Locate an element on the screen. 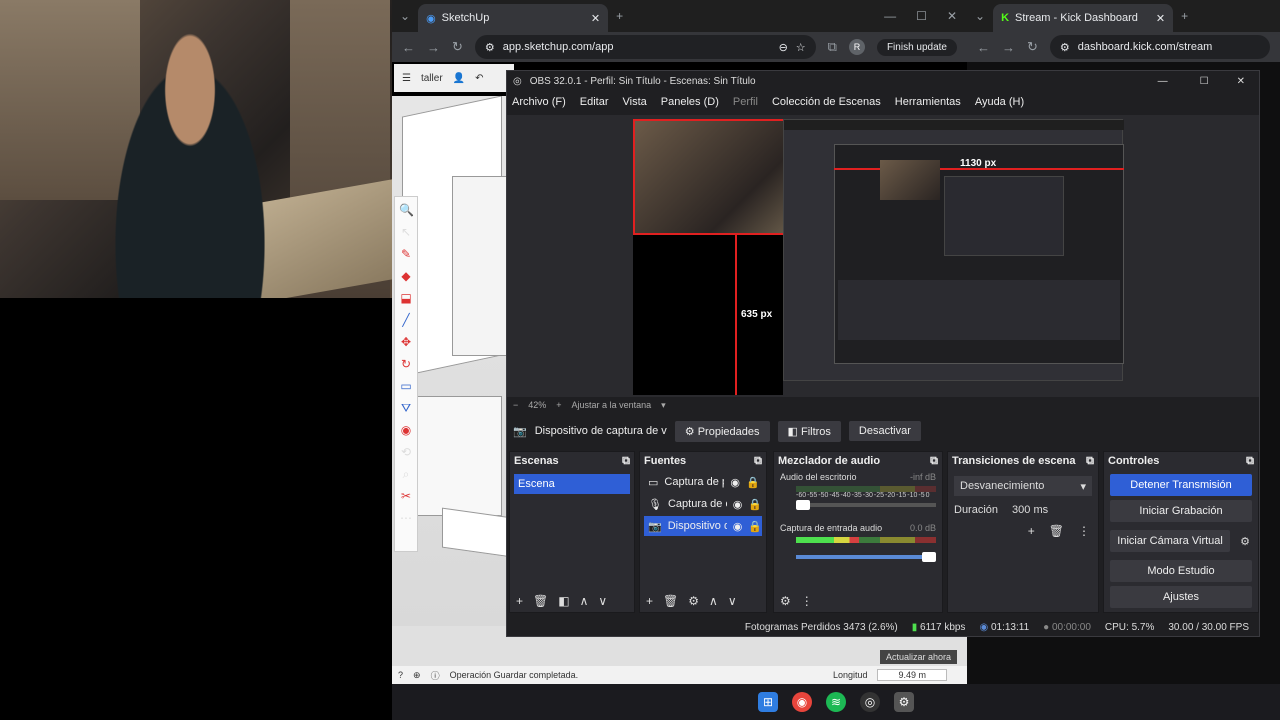  menu-paneles: Paneles (D) is located at coordinates (690, 102).